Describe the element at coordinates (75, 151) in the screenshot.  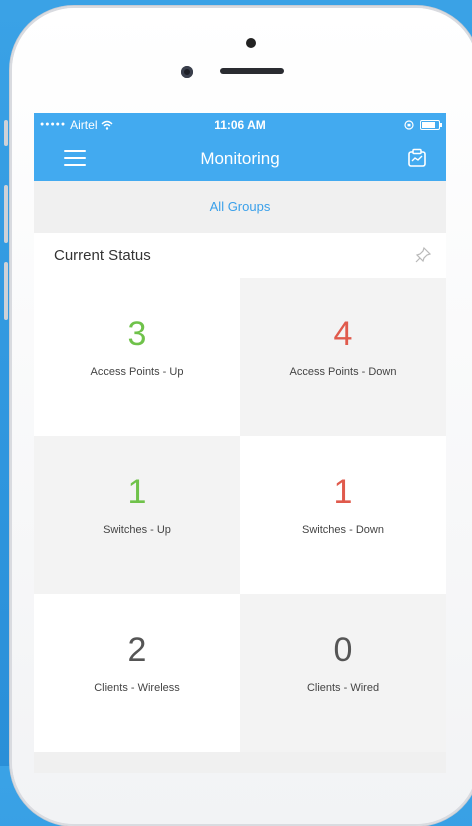
I see `hamburger-icon` at that location.